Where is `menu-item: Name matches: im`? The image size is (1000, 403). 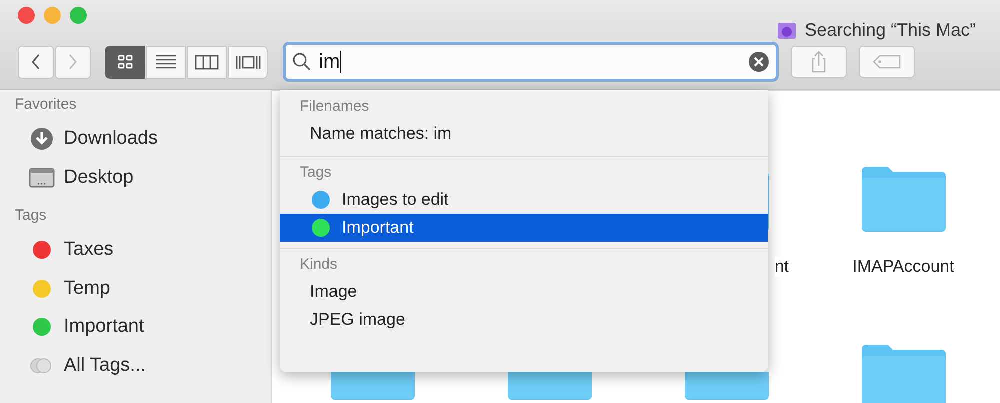
menu-item: Name matches: im is located at coordinates (524, 134).